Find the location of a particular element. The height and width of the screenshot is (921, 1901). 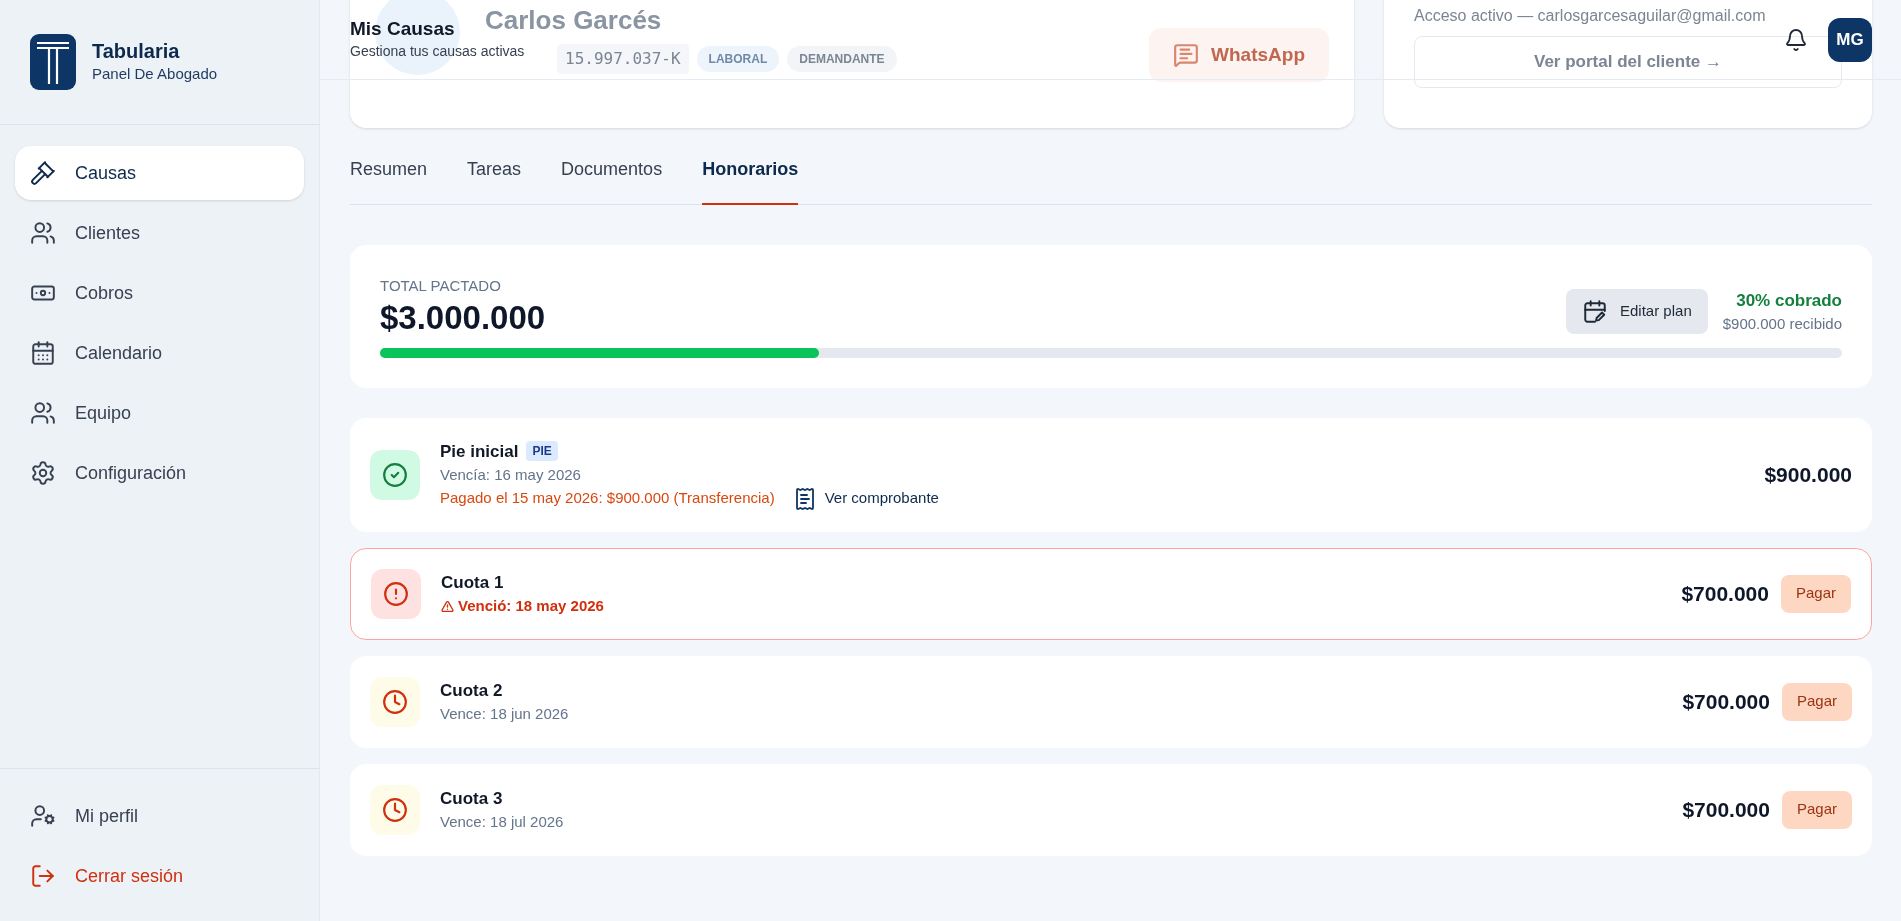

total-amount: $3.000.000 is located at coordinates (463, 317).